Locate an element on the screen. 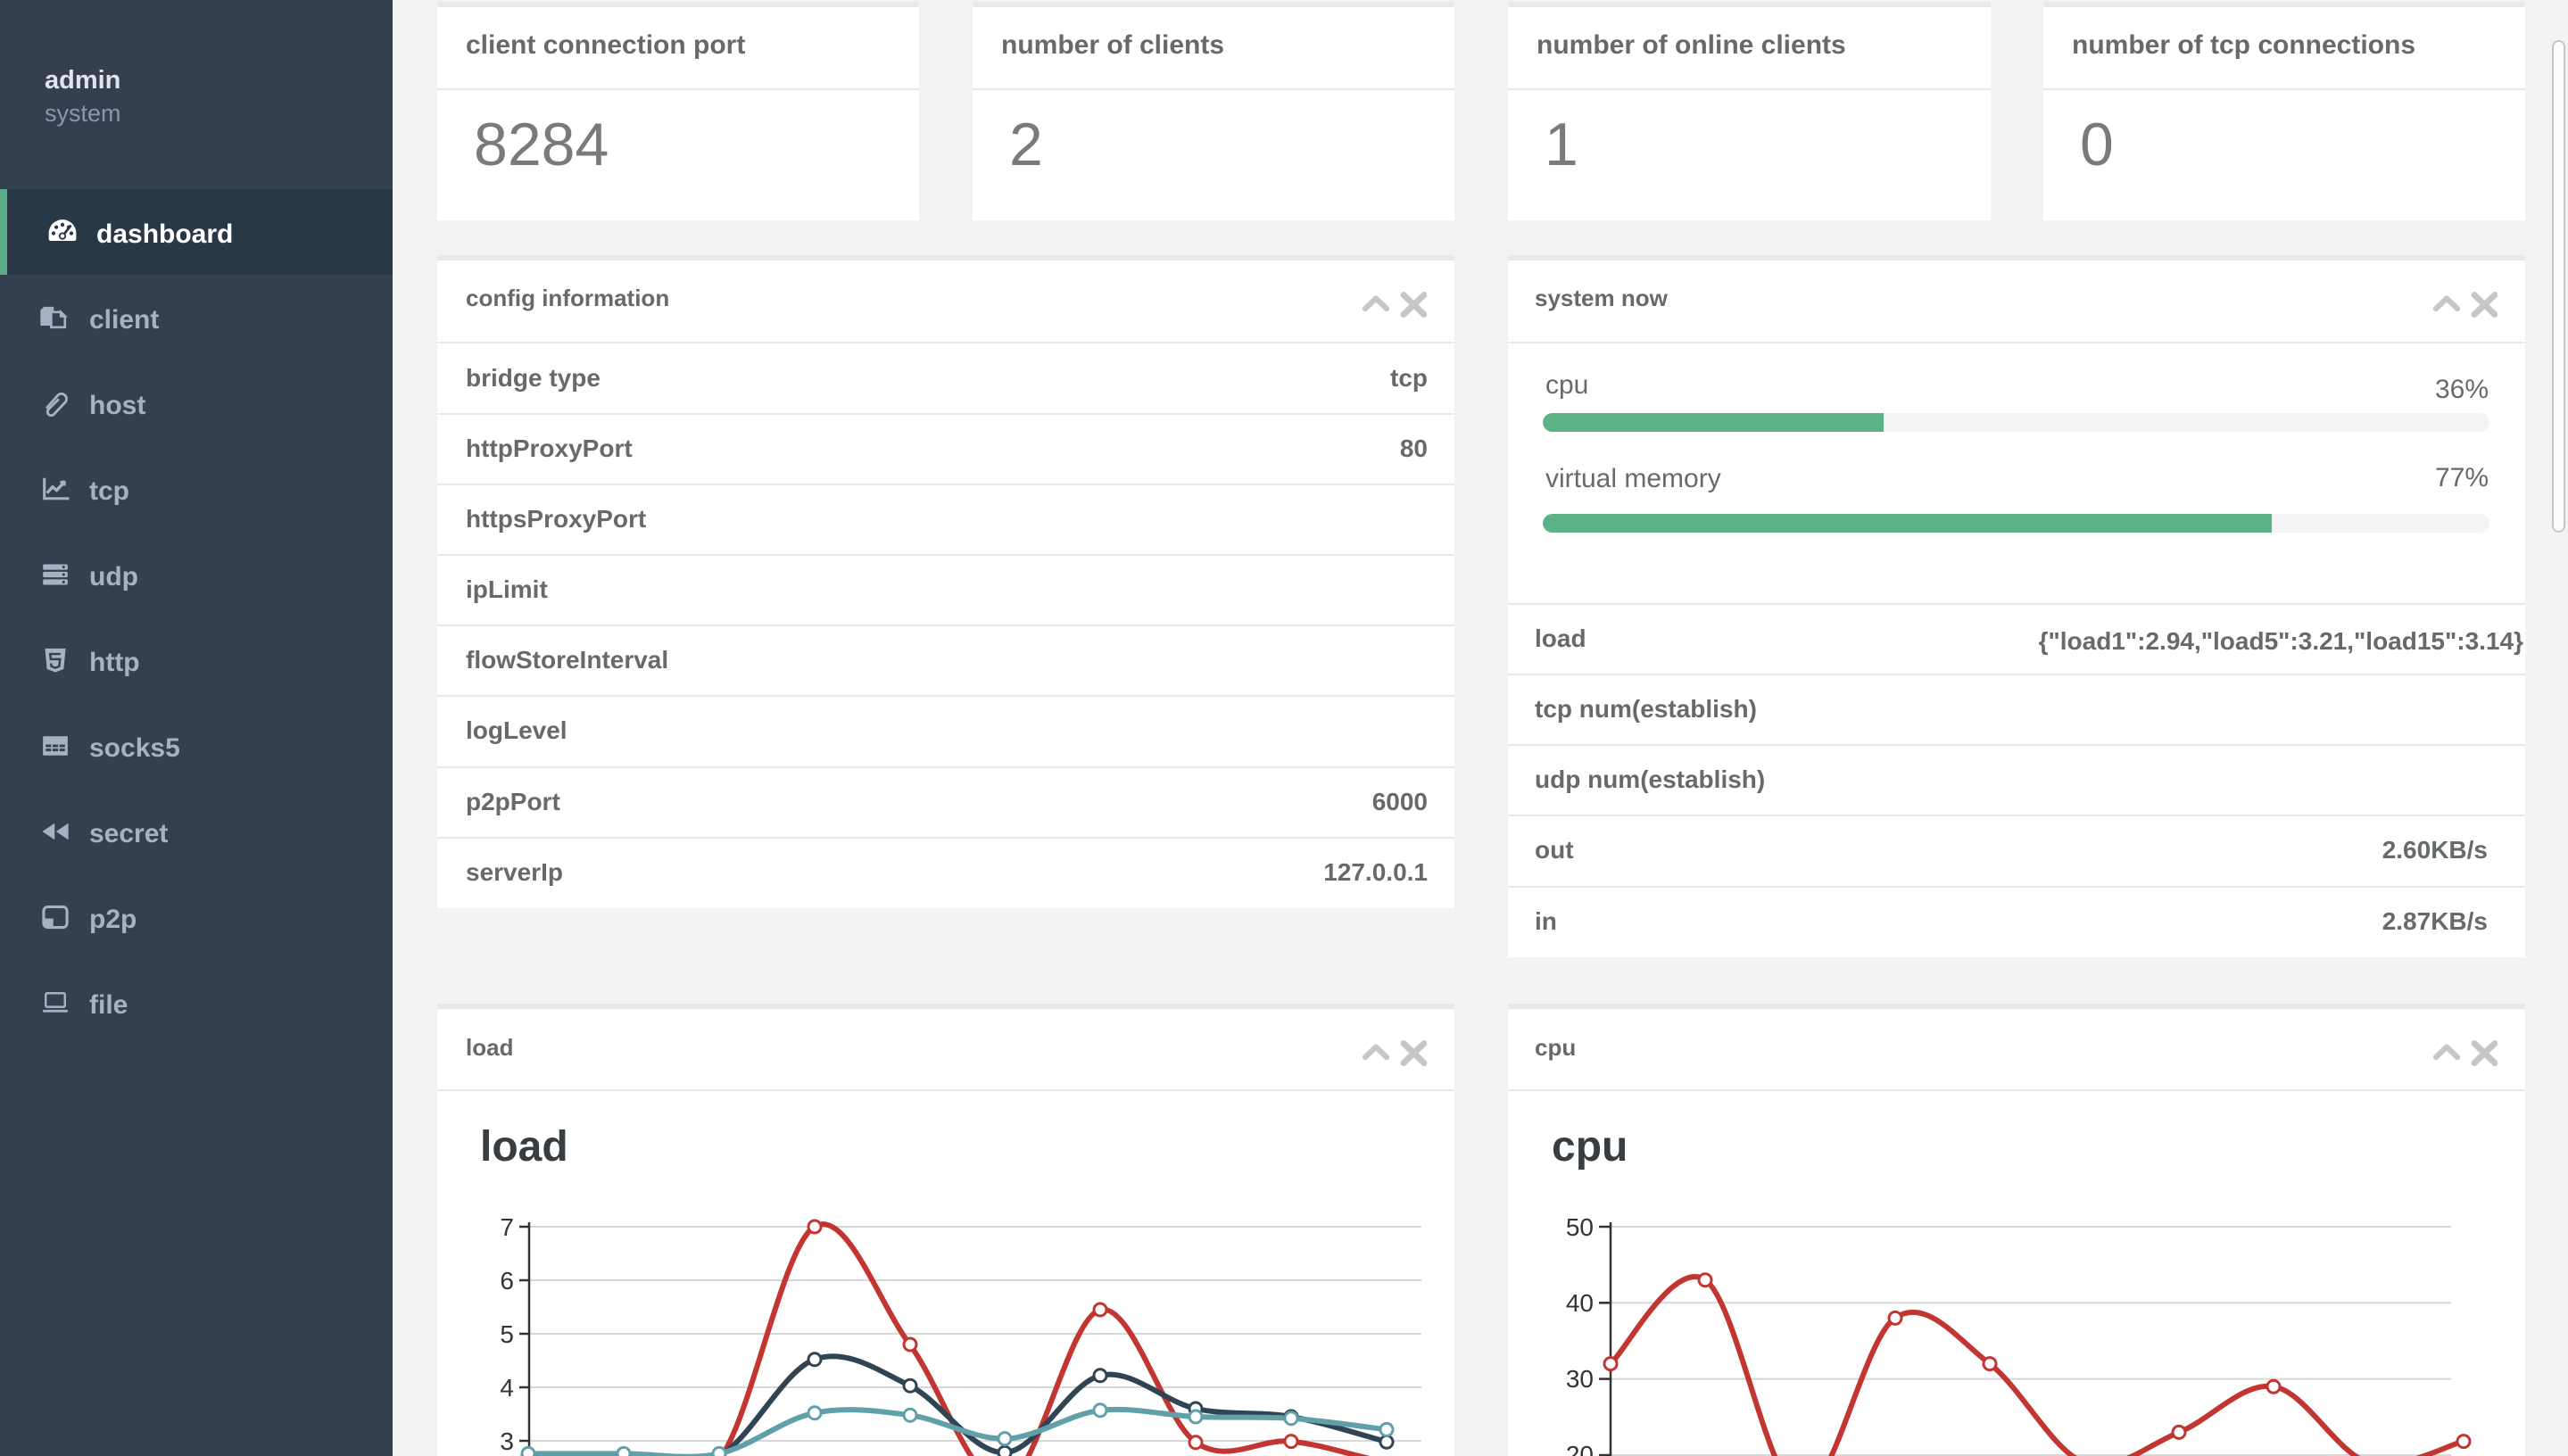 The width and height of the screenshot is (2568, 1456). svg-text: 4 is located at coordinates (507, 1388).